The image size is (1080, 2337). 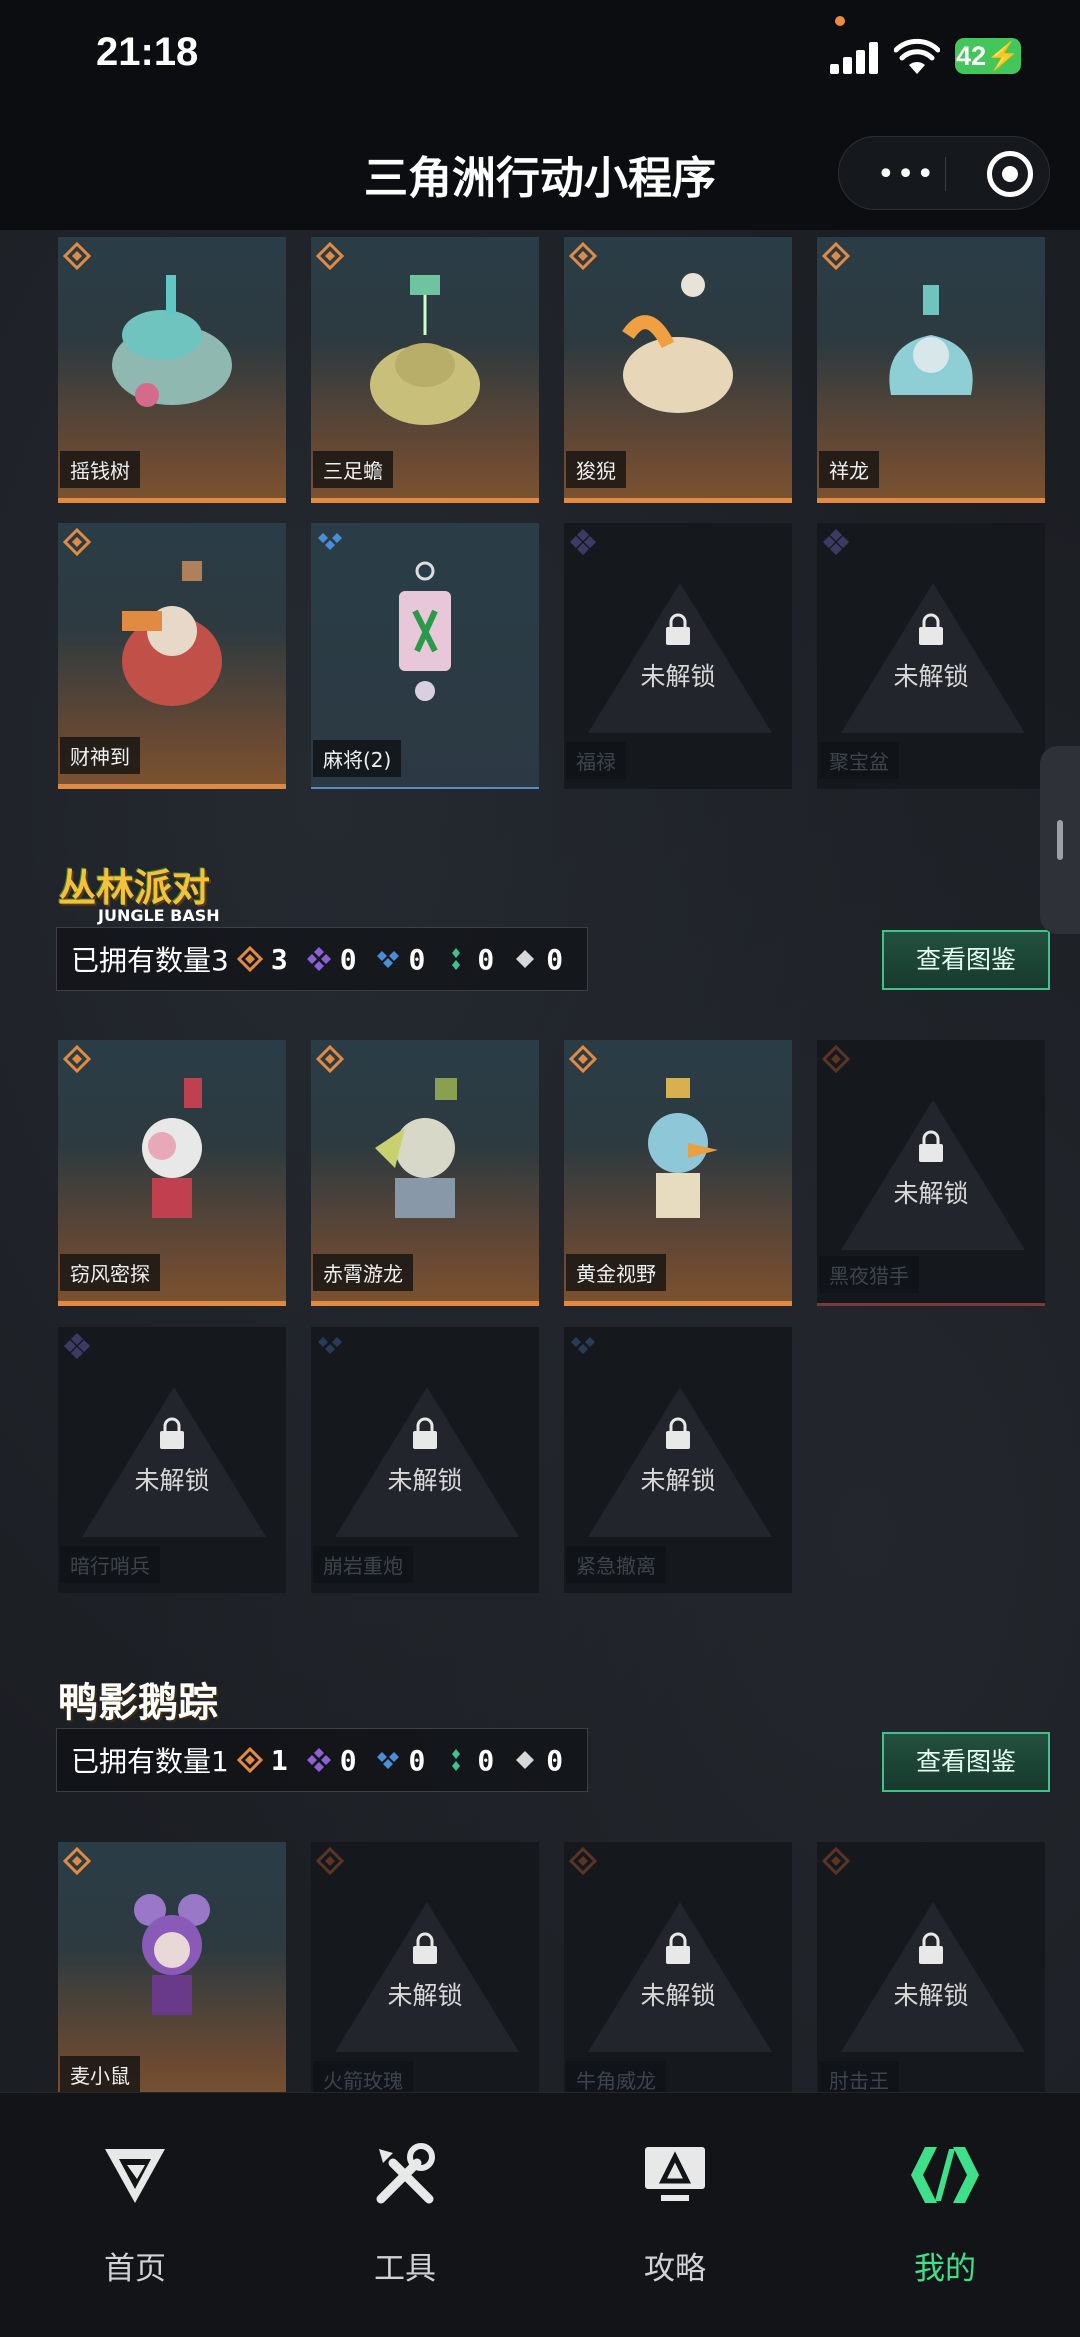 I want to click on charm-card-locked: 未解锁 崩岩重炮, so click(x=425, y=1460).